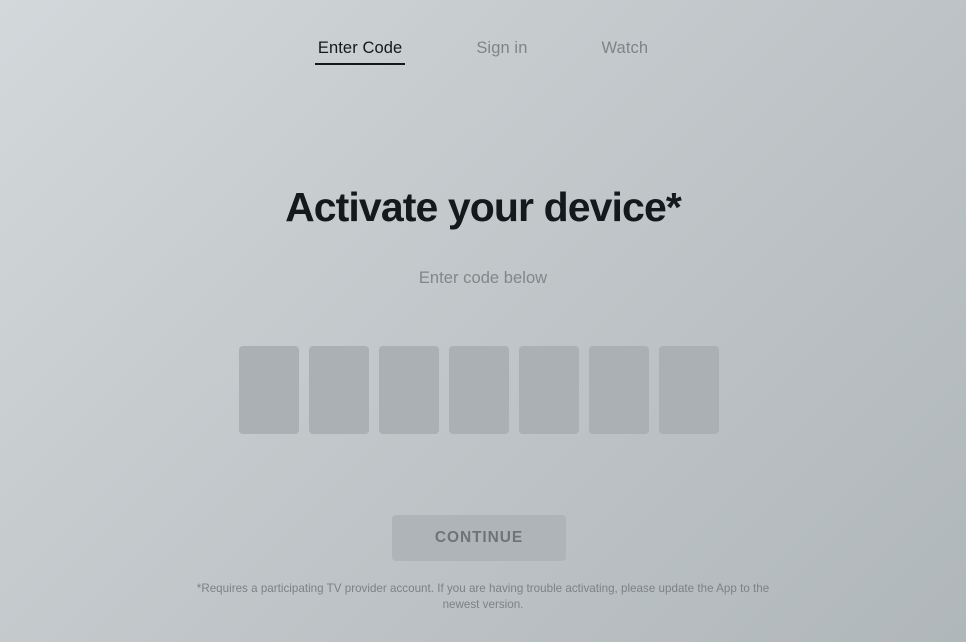  I want to click on nav-item-watch: Watch, so click(624, 52).